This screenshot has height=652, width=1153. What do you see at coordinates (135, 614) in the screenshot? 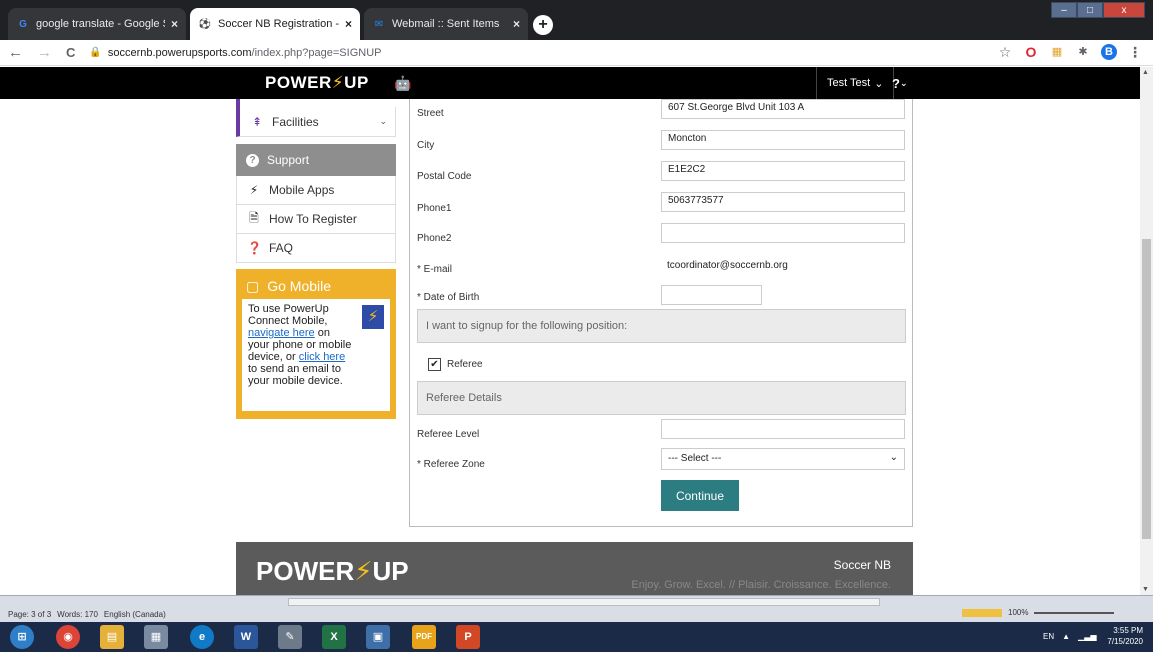
I see `language-indicator: English (Canada)` at bounding box center [135, 614].